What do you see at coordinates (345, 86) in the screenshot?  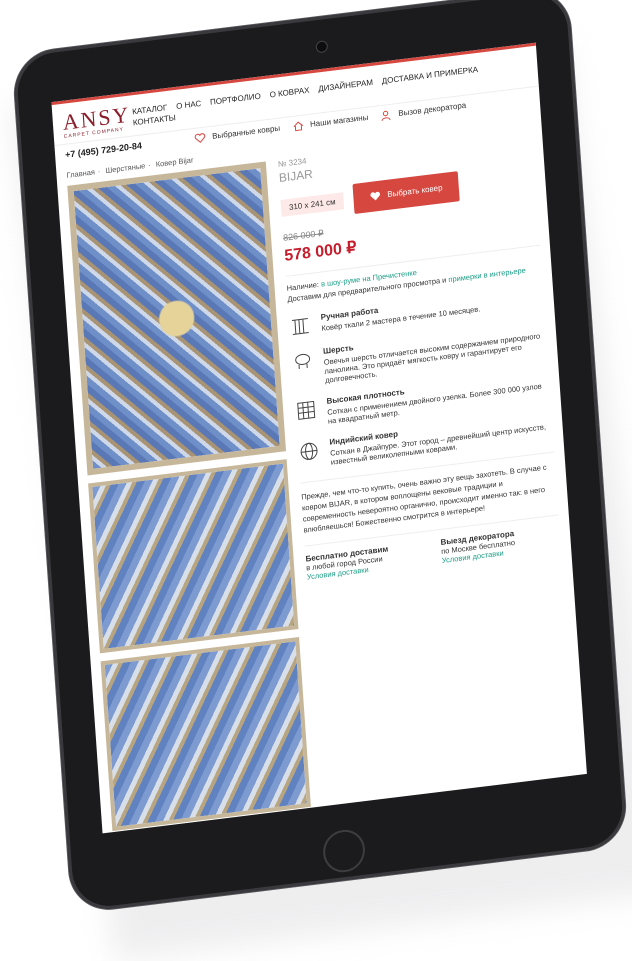 I see `nav-item-designers: Дизайнерам` at bounding box center [345, 86].